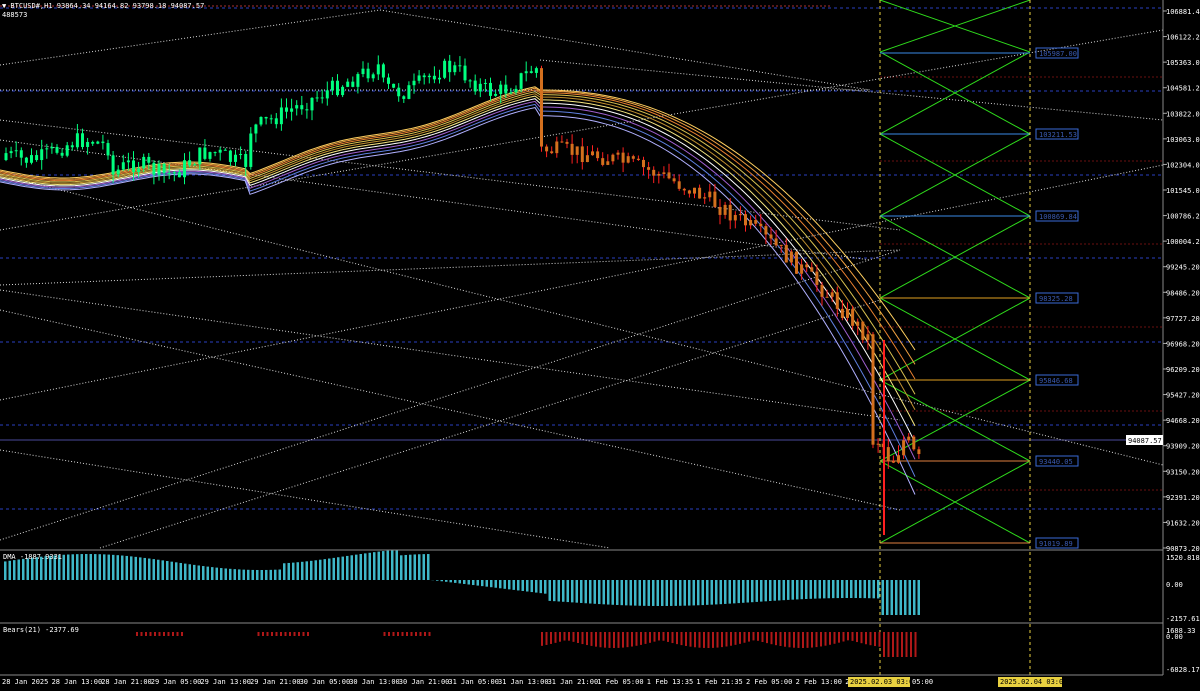 This screenshot has width=1200, height=691. What do you see at coordinates (719, 682) in the screenshot?
I see `time-label: 1 Feb 21:35` at bounding box center [719, 682].